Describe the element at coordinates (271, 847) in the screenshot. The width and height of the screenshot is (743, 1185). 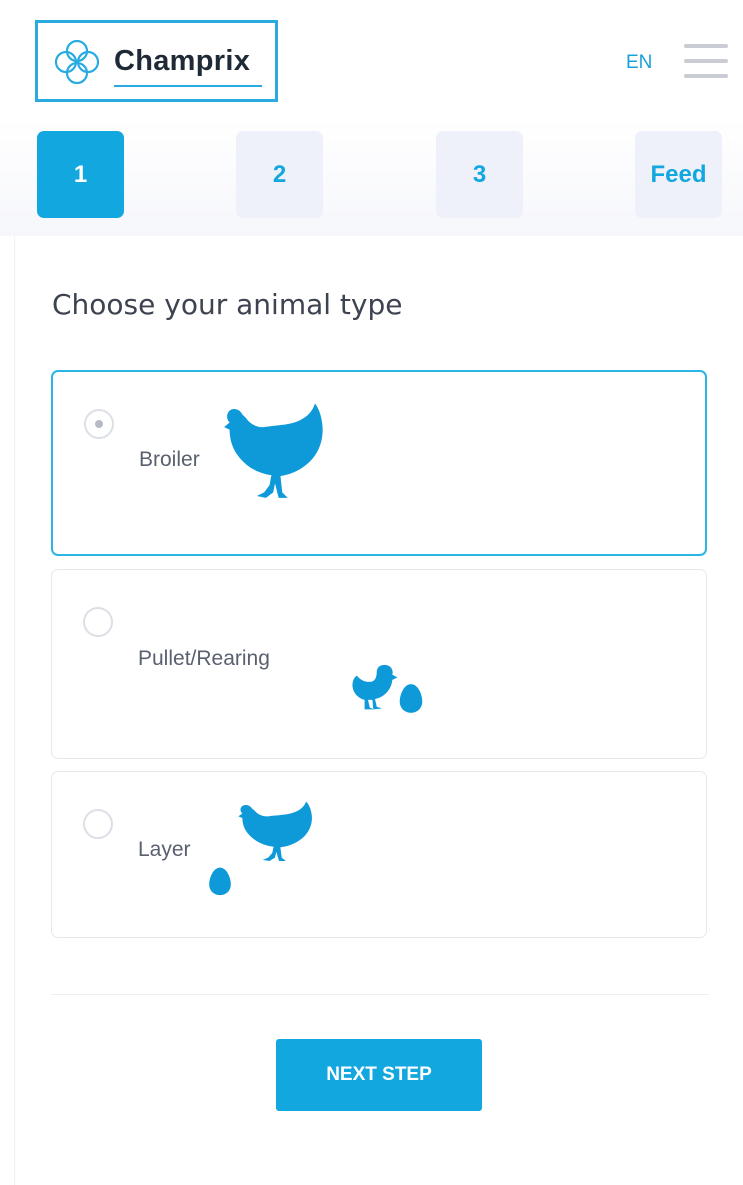
I see `layer-hen-icon` at that location.